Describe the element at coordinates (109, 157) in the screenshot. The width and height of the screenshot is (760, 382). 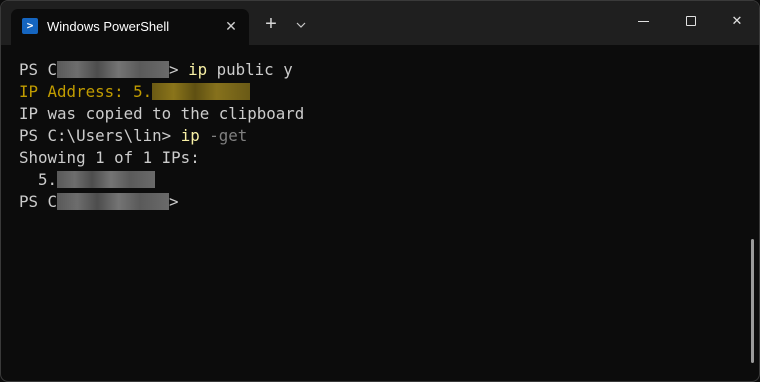
I see `terminal-line: Showing 1 of 1 IPs:` at that location.